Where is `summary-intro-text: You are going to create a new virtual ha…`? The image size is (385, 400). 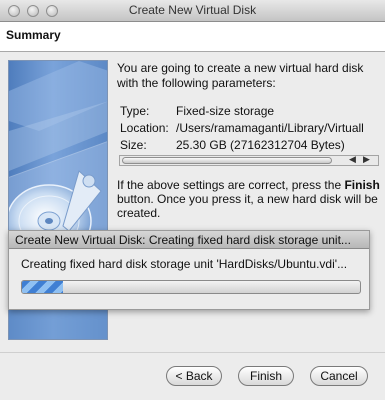
summary-intro-text: You are going to create a new virtual ha… is located at coordinates (240, 75).